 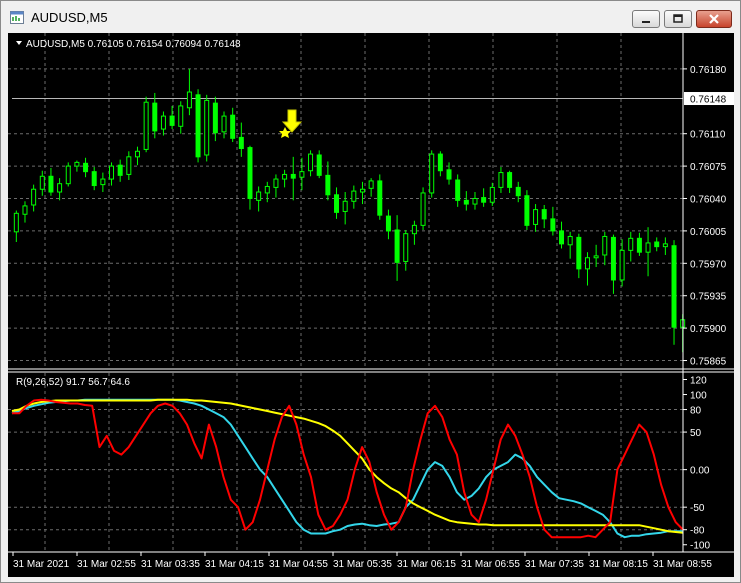 I want to click on price-tick-label: 0.75970, so click(x=708, y=264).